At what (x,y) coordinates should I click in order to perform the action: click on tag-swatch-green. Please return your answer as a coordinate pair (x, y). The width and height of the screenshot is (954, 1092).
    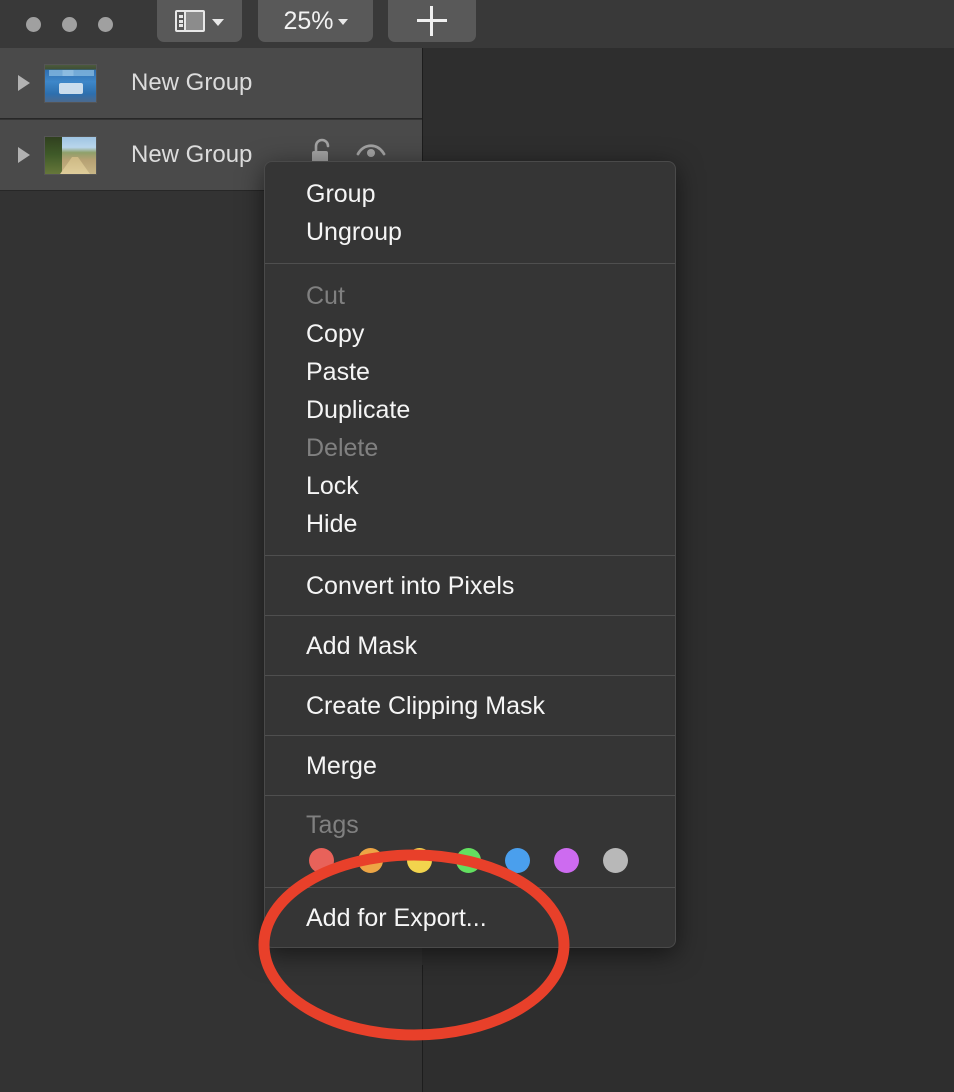
    Looking at the image, I should click on (468, 860).